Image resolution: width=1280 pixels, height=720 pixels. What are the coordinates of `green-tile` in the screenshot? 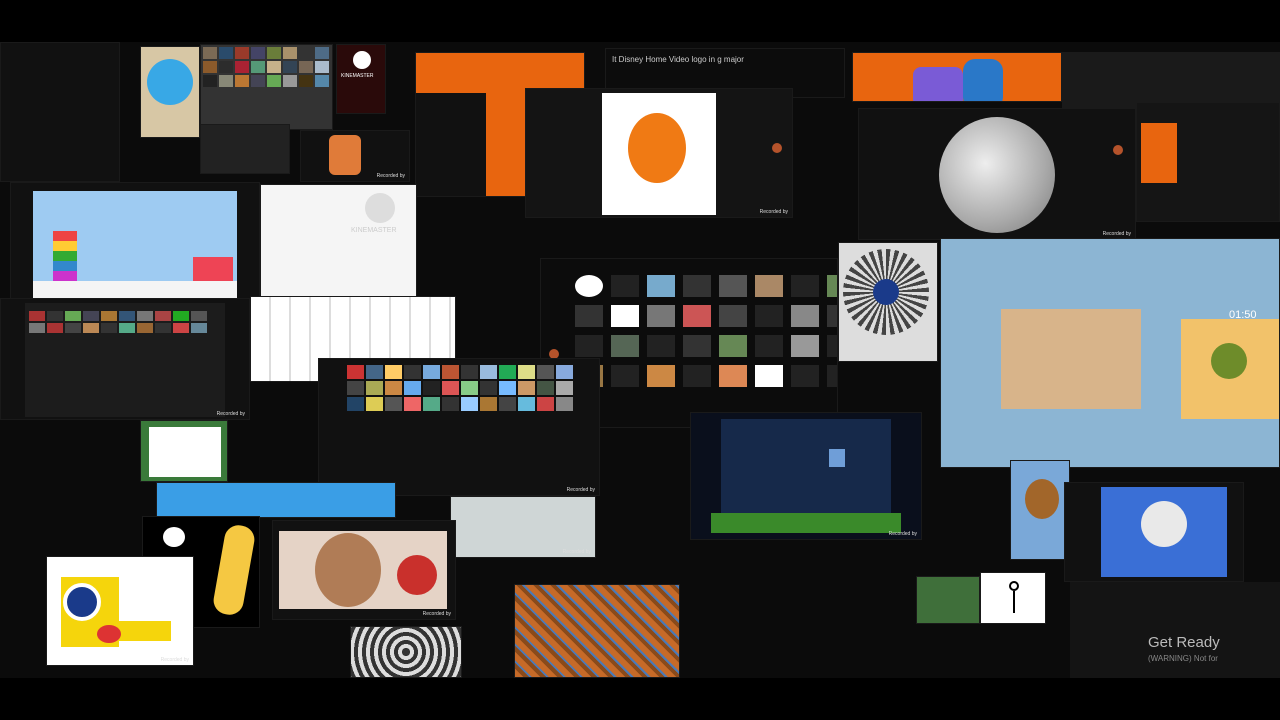 It's located at (948, 600).